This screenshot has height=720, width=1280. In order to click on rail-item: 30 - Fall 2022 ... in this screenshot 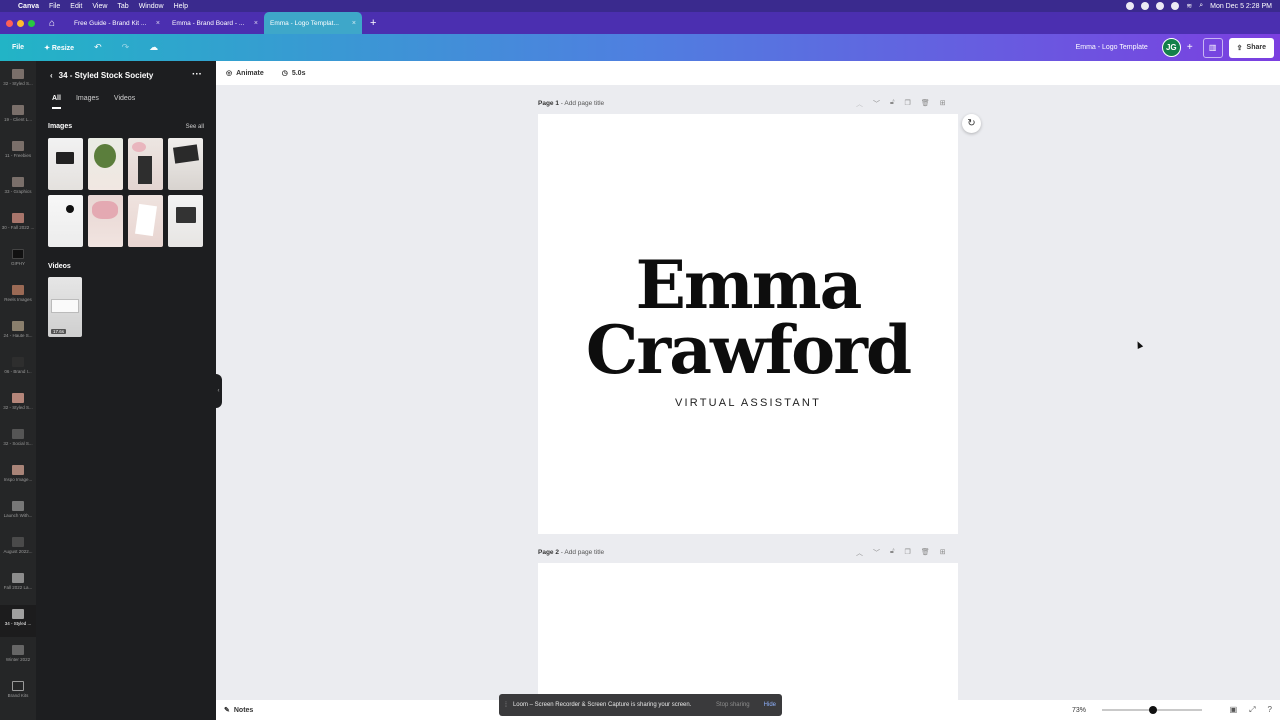, I will do `click(18, 221)`.